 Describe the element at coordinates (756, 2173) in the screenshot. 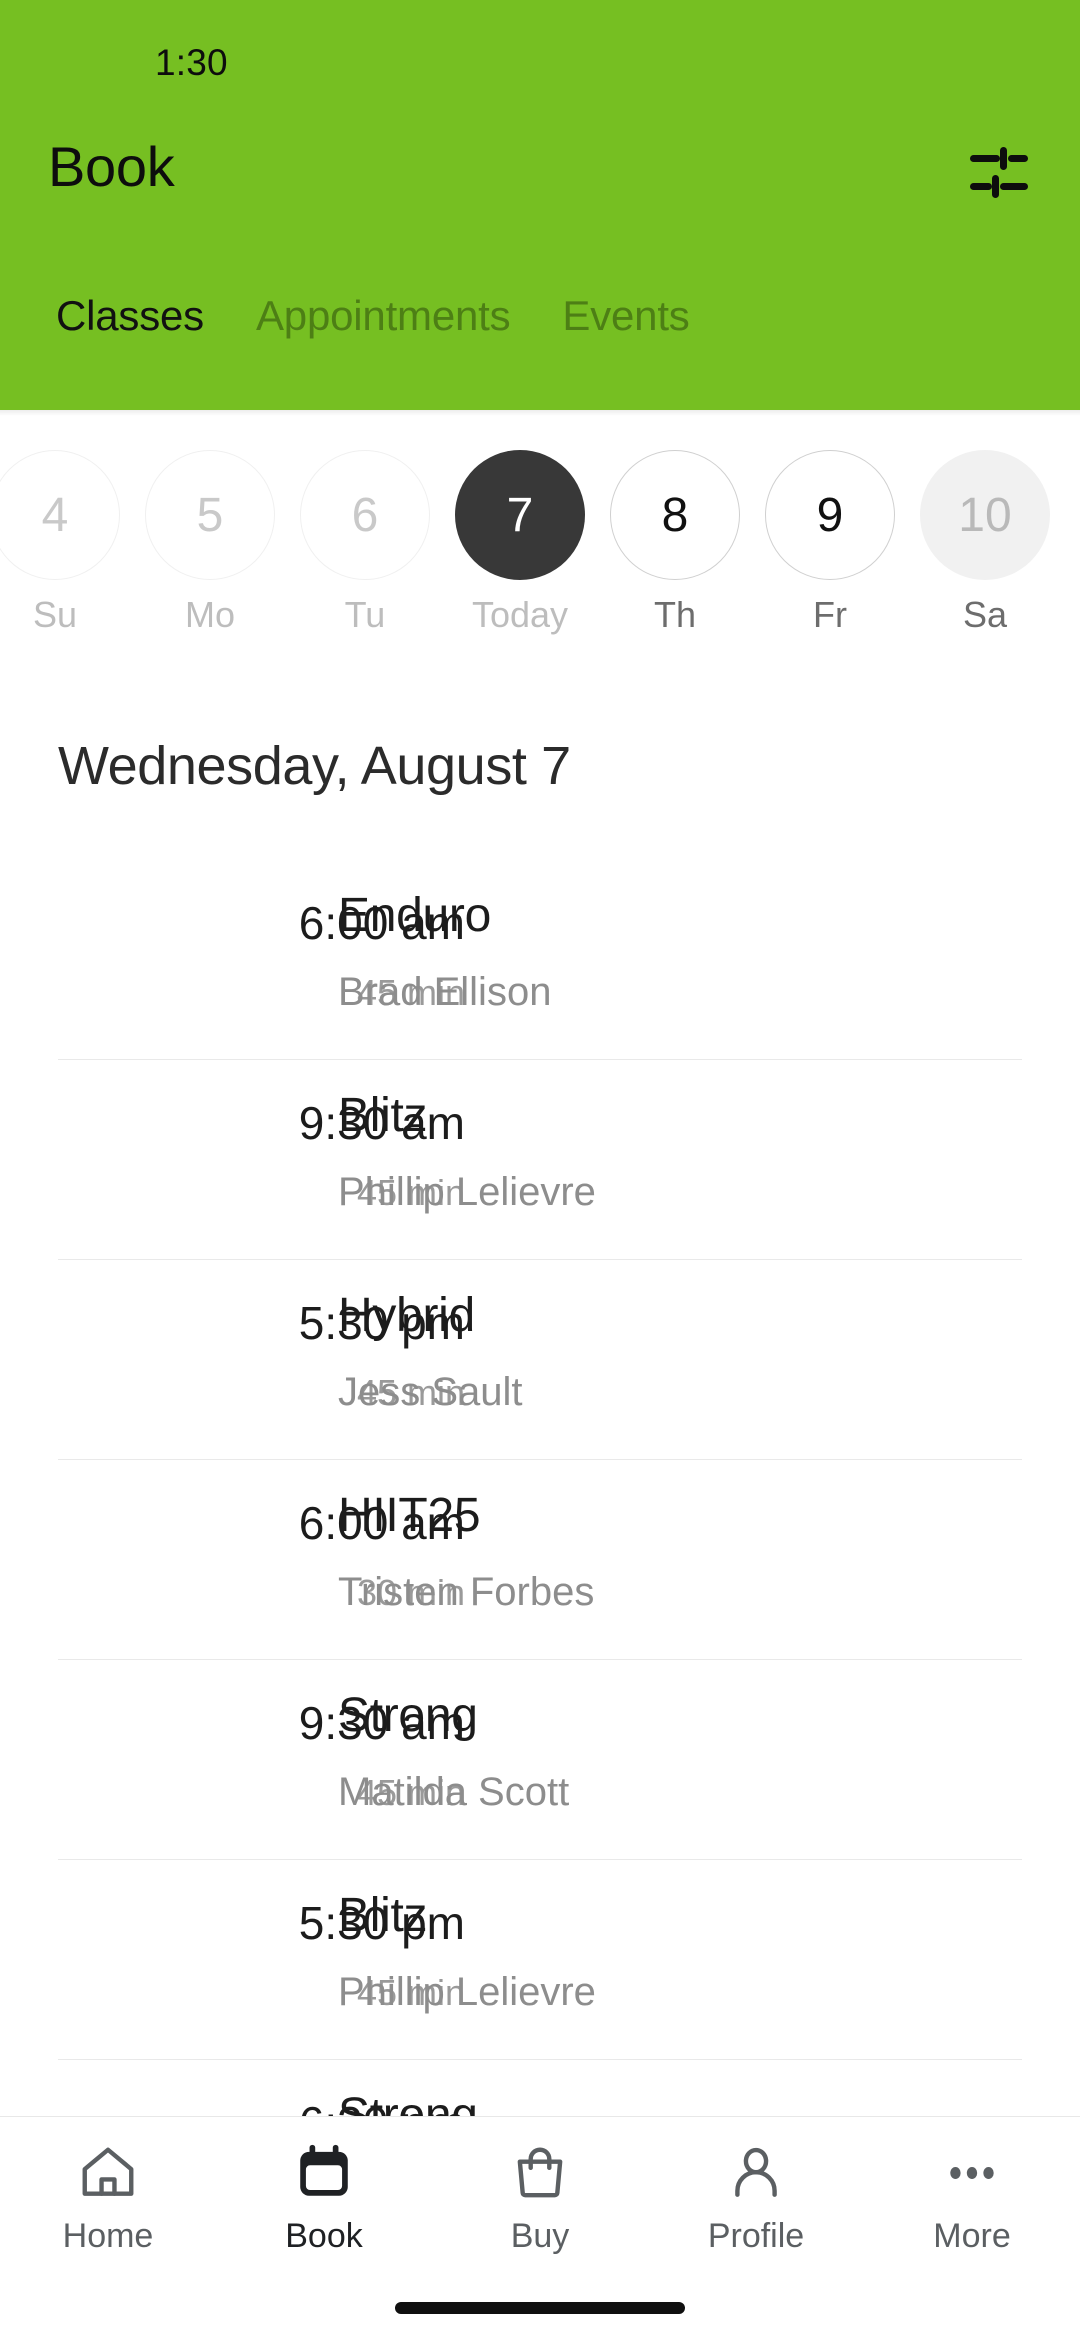

I see `person-icon` at that location.